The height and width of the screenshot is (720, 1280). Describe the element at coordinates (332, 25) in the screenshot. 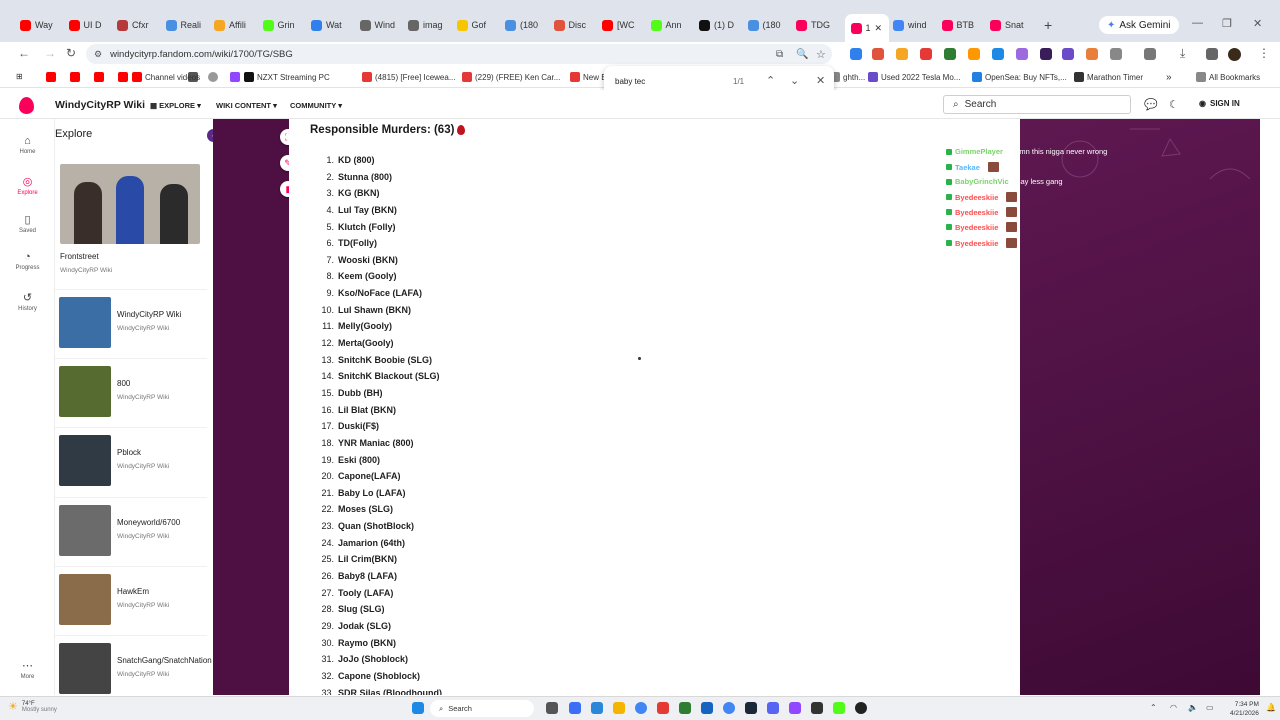

I see `browser-tab: Wat` at that location.